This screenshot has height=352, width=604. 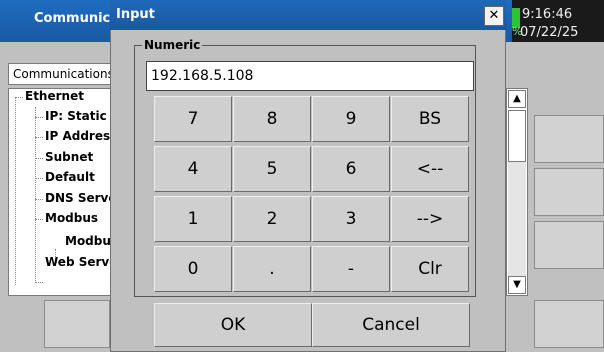 What do you see at coordinates (272, 219) in the screenshot?
I see `key-2: 2` at bounding box center [272, 219].